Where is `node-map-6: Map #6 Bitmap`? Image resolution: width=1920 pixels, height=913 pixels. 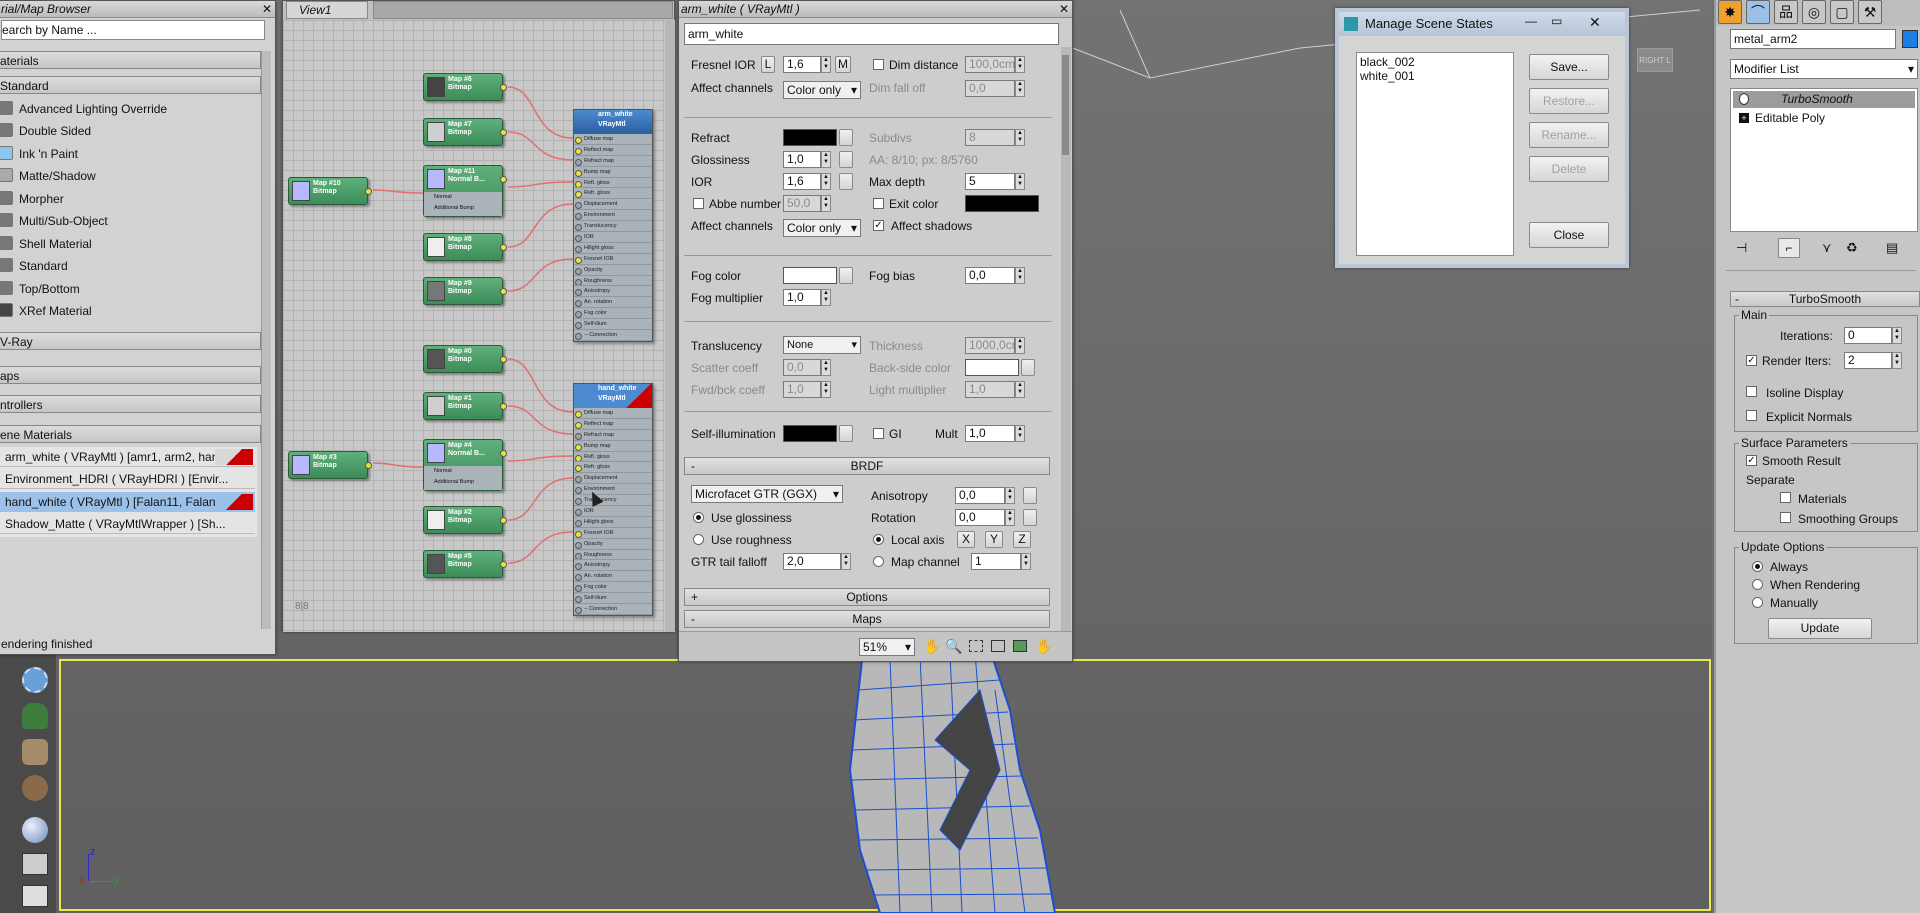 node-map-6: Map #6 Bitmap is located at coordinates (465, 87).